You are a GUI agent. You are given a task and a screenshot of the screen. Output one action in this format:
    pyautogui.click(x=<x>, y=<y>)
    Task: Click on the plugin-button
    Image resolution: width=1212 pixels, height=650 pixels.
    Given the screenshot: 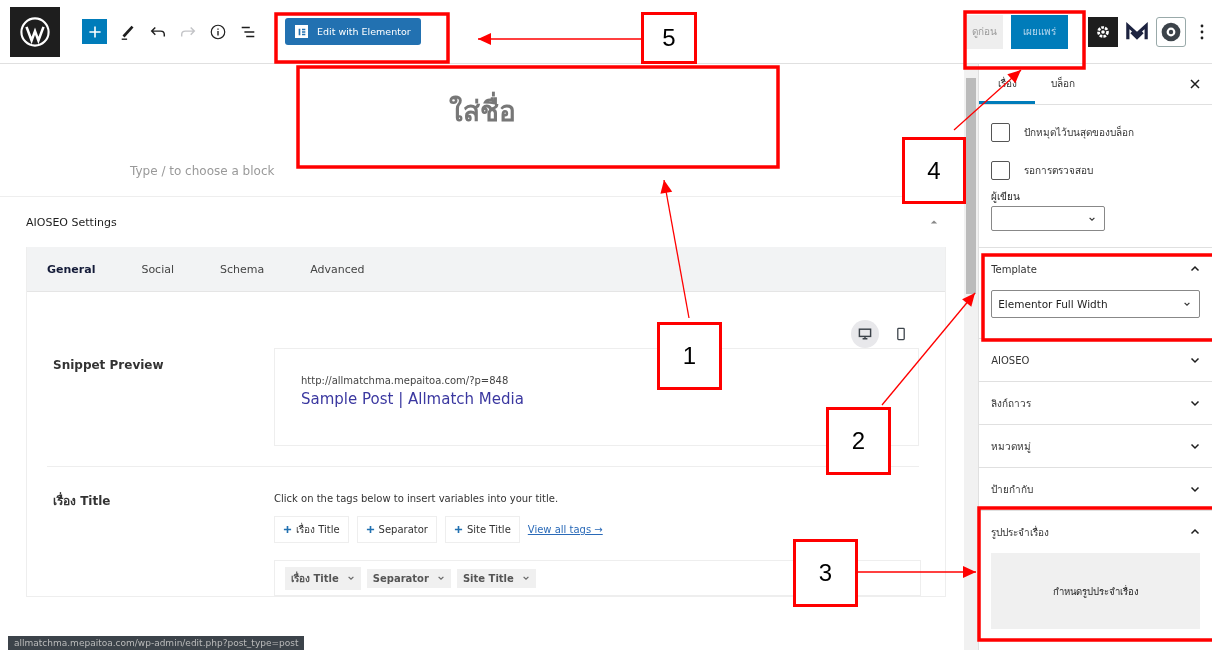 What is the action you would take?
    pyautogui.click(x=1171, y=31)
    